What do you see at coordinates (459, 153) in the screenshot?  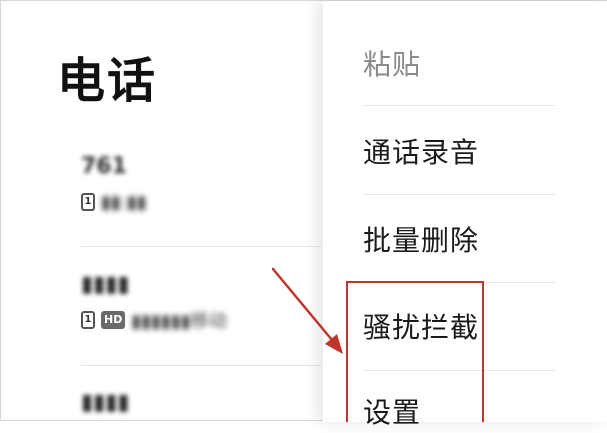 I see `menu-item-call-recording: 通话录音` at bounding box center [459, 153].